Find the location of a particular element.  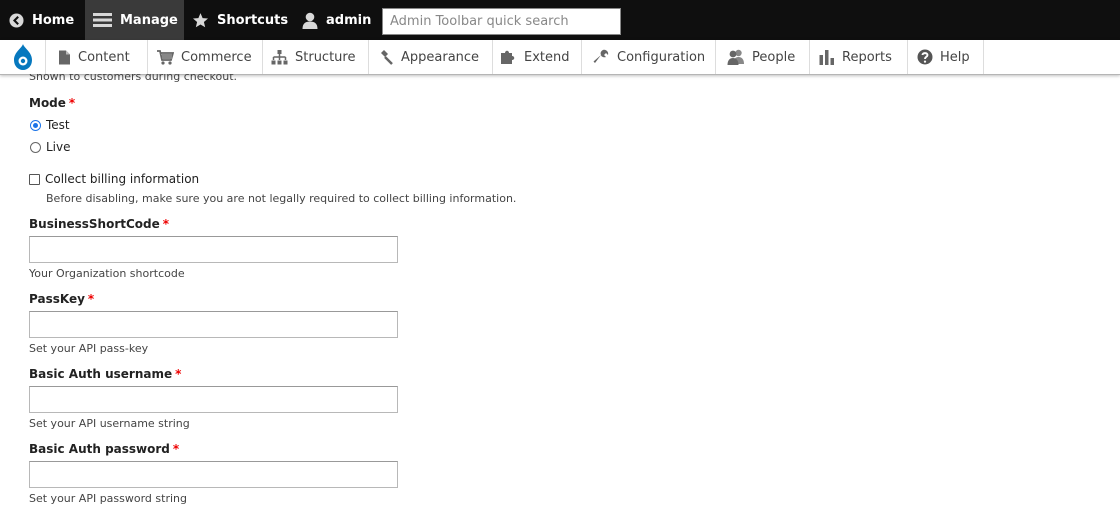

auth-username-label-text: Basic Auth username is located at coordinates (101, 374).